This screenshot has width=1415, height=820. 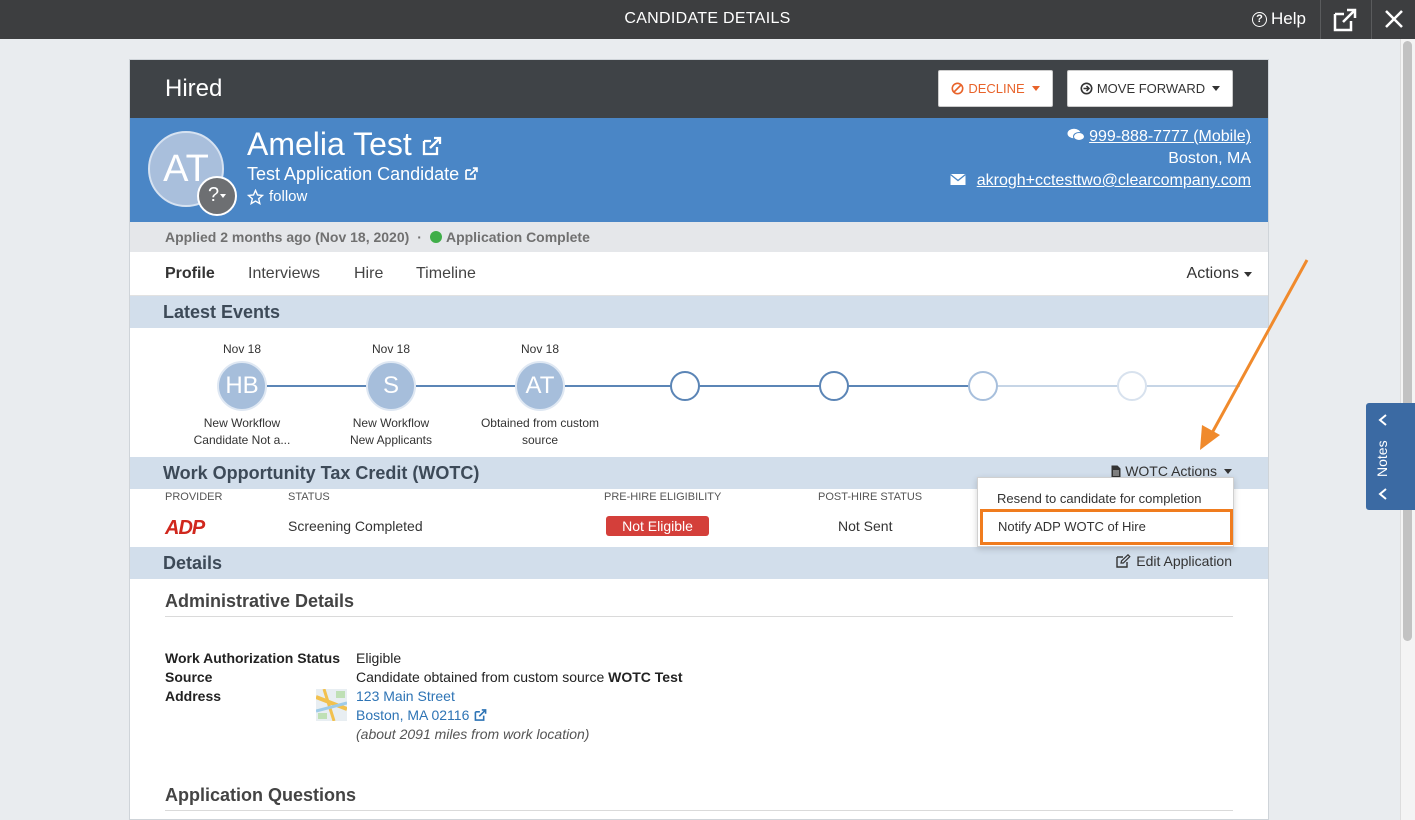 What do you see at coordinates (255, 196) in the screenshot?
I see `star-icon` at bounding box center [255, 196].